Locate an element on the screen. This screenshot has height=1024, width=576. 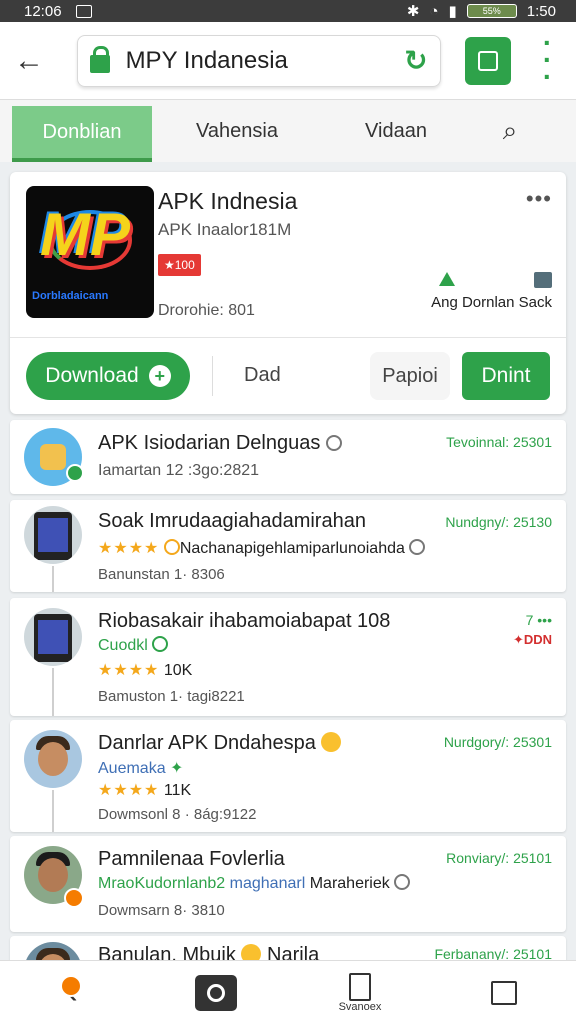
item-date: Nundgny/: 25130 is located at coordinates (498, 522).